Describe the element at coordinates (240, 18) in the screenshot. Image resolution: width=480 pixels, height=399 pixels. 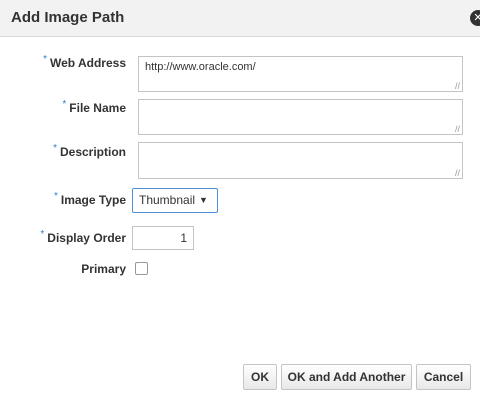
I see `dialog-header: Add Image Path` at that location.